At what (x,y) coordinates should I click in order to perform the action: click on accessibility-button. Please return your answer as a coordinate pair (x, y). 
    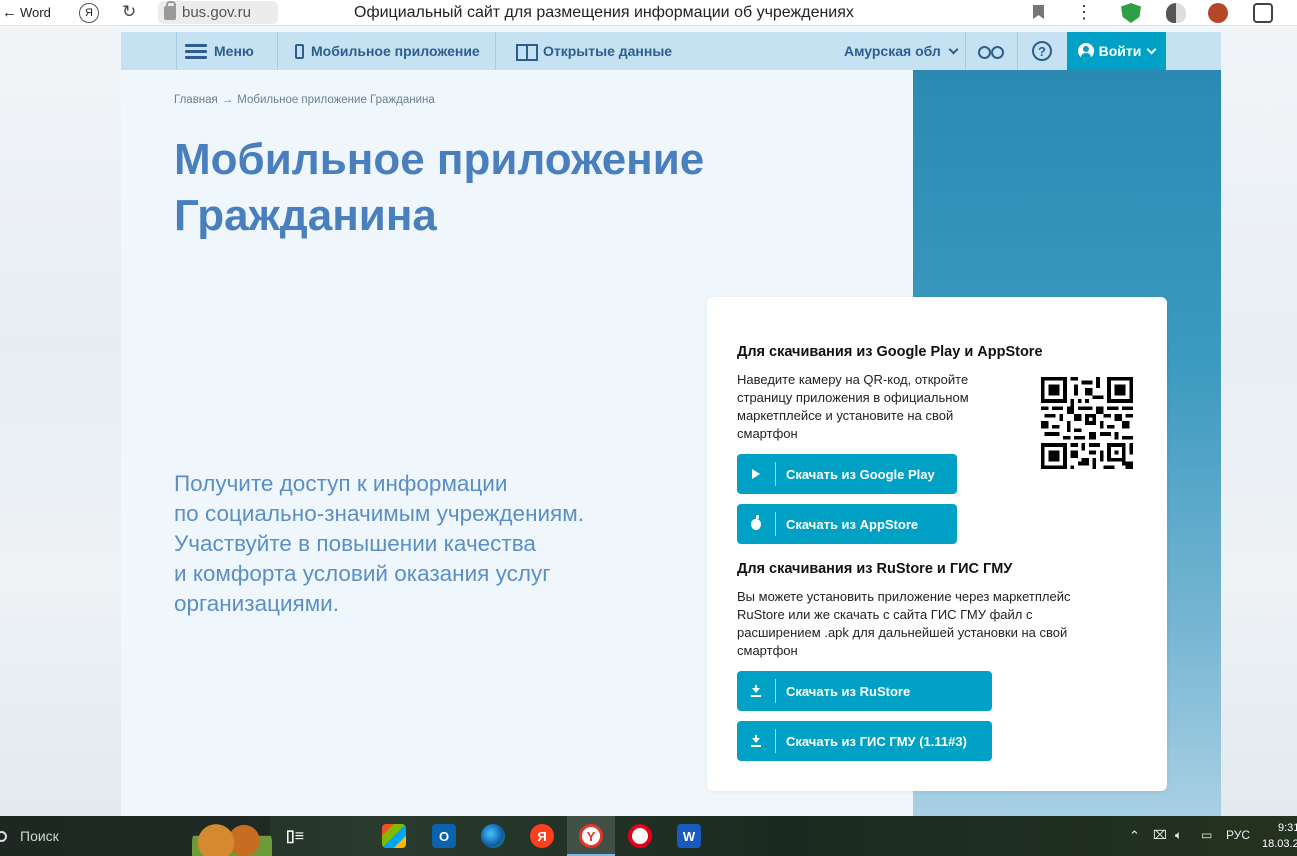
    Looking at the image, I should click on (991, 51).